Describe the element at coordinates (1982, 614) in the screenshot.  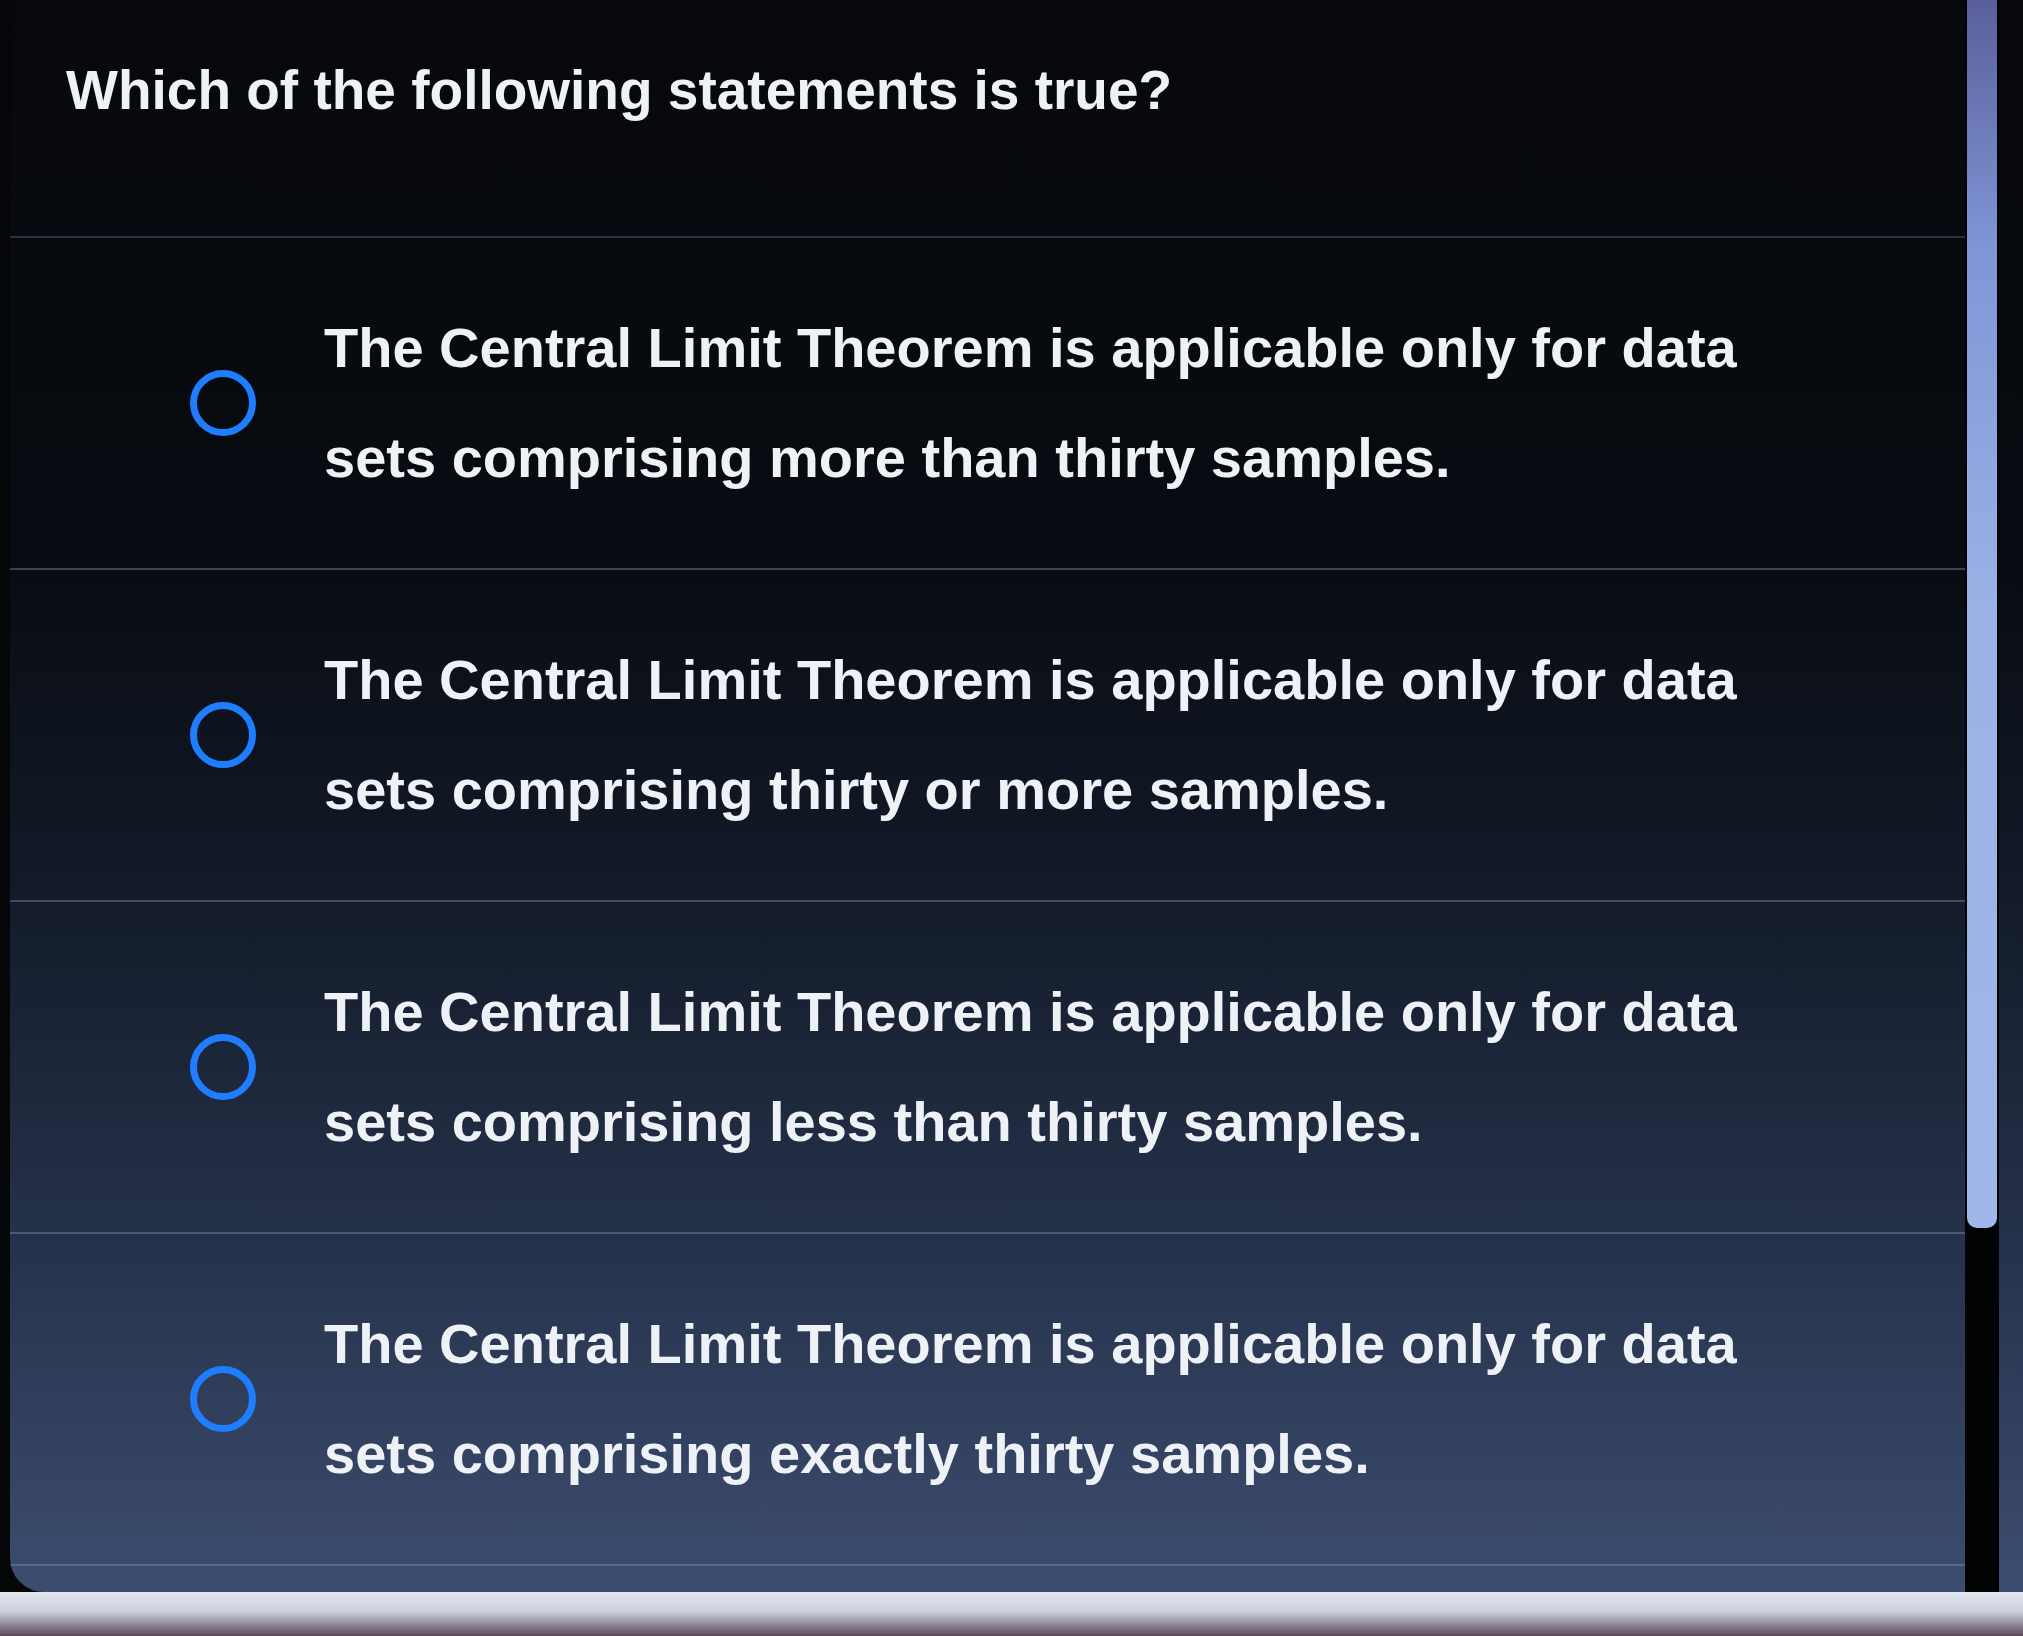
I see `scrollbar-thumb` at that location.